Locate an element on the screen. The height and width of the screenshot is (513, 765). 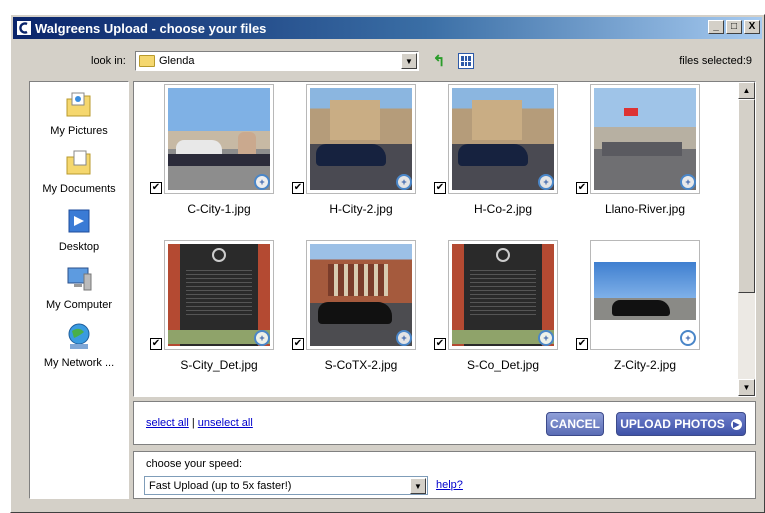
file-name: Llano-River.jpg is located at coordinates (645, 209).